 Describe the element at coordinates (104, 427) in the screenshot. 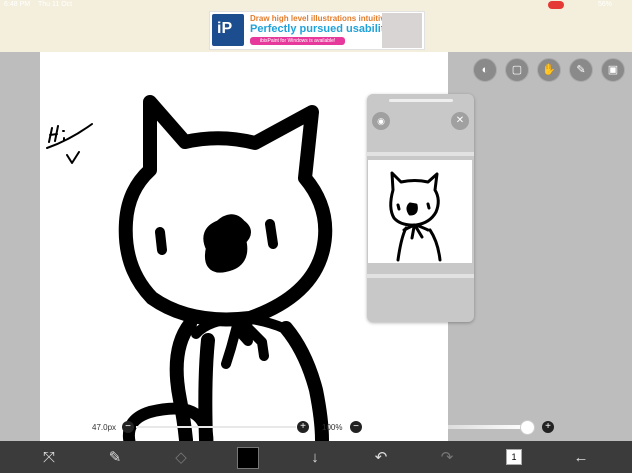

I see `brush-size-label: 47.0px` at that location.